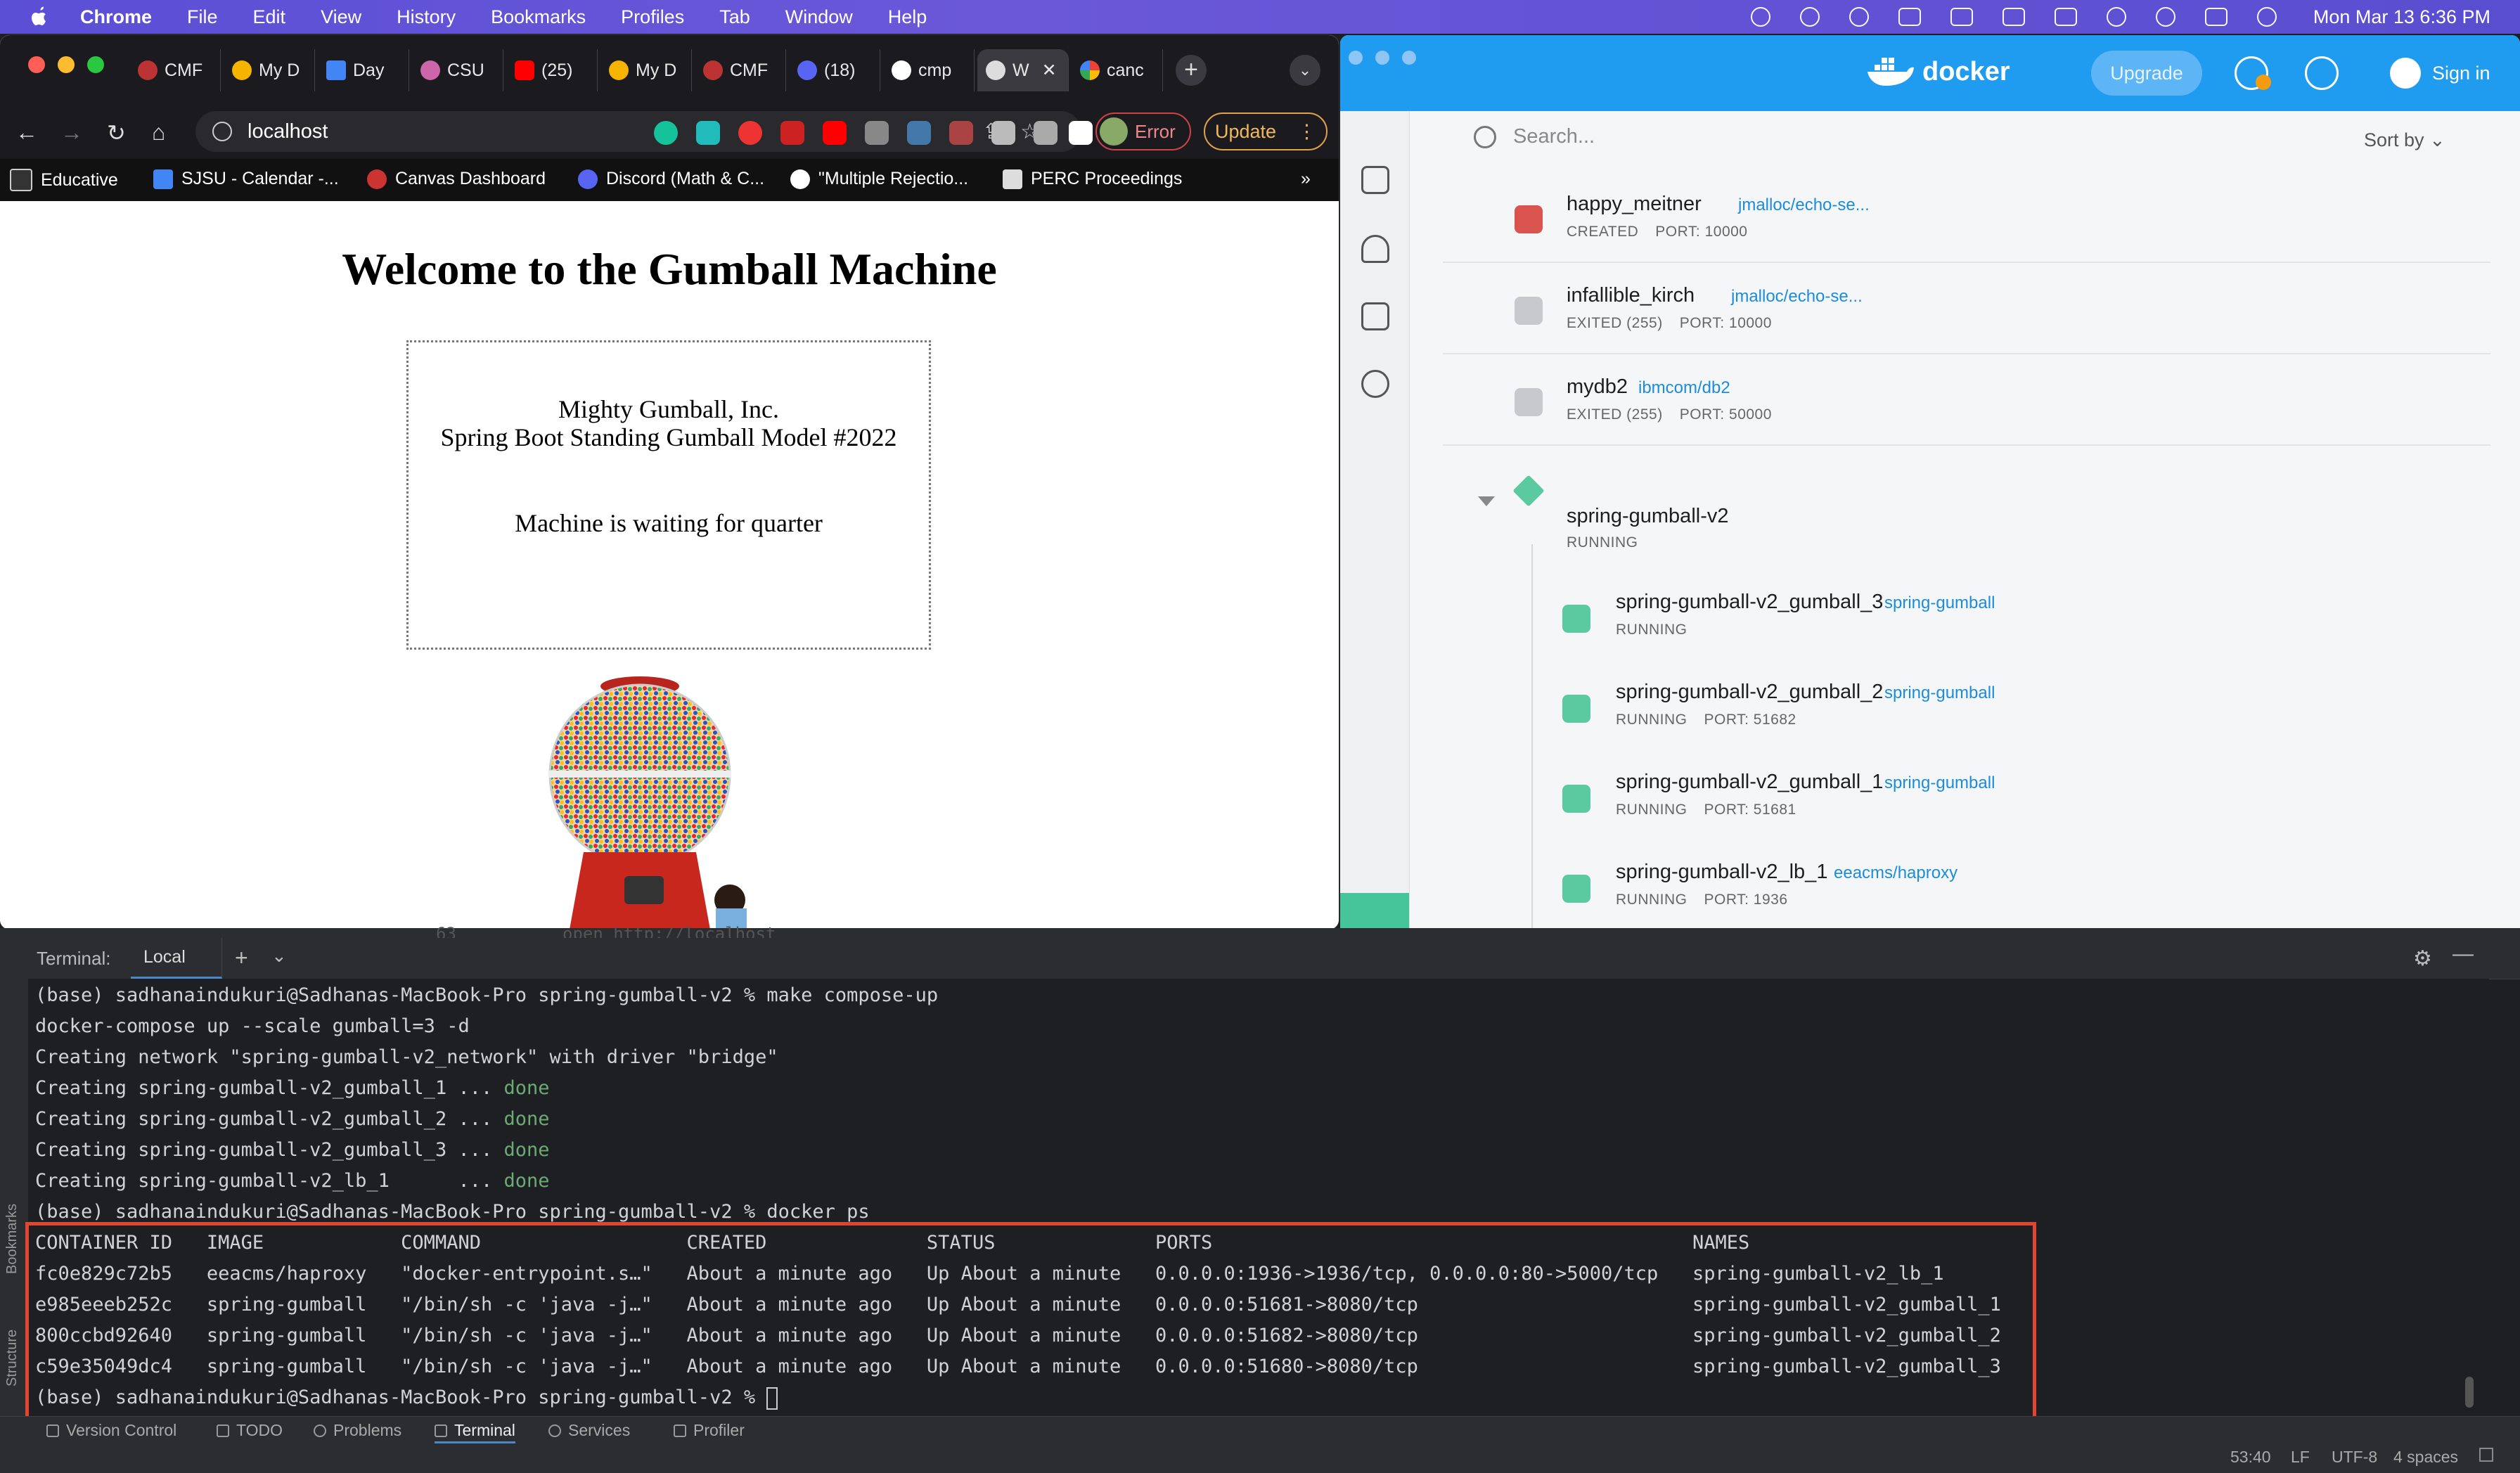 The image size is (2520, 1473). Describe the element at coordinates (1046, 133) in the screenshot. I see `reading-list-icon` at that location.